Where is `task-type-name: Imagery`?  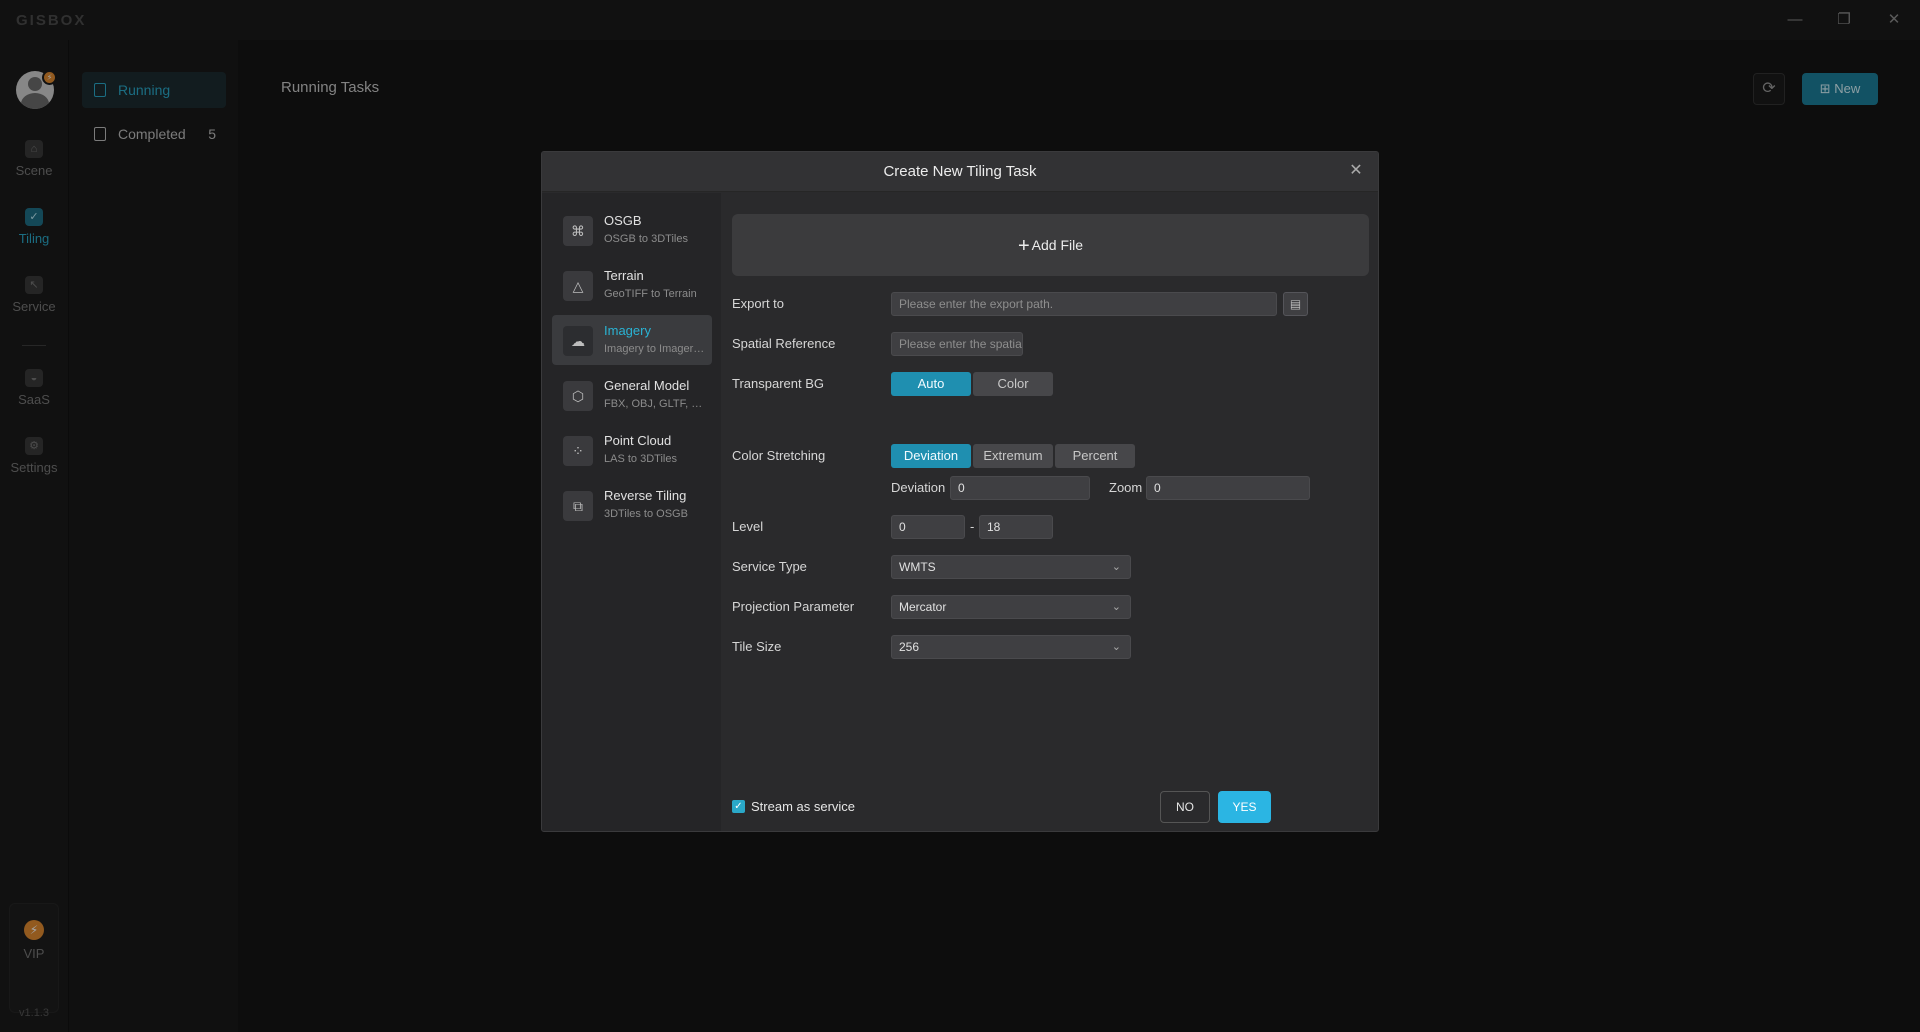 task-type-name: Imagery is located at coordinates (627, 330).